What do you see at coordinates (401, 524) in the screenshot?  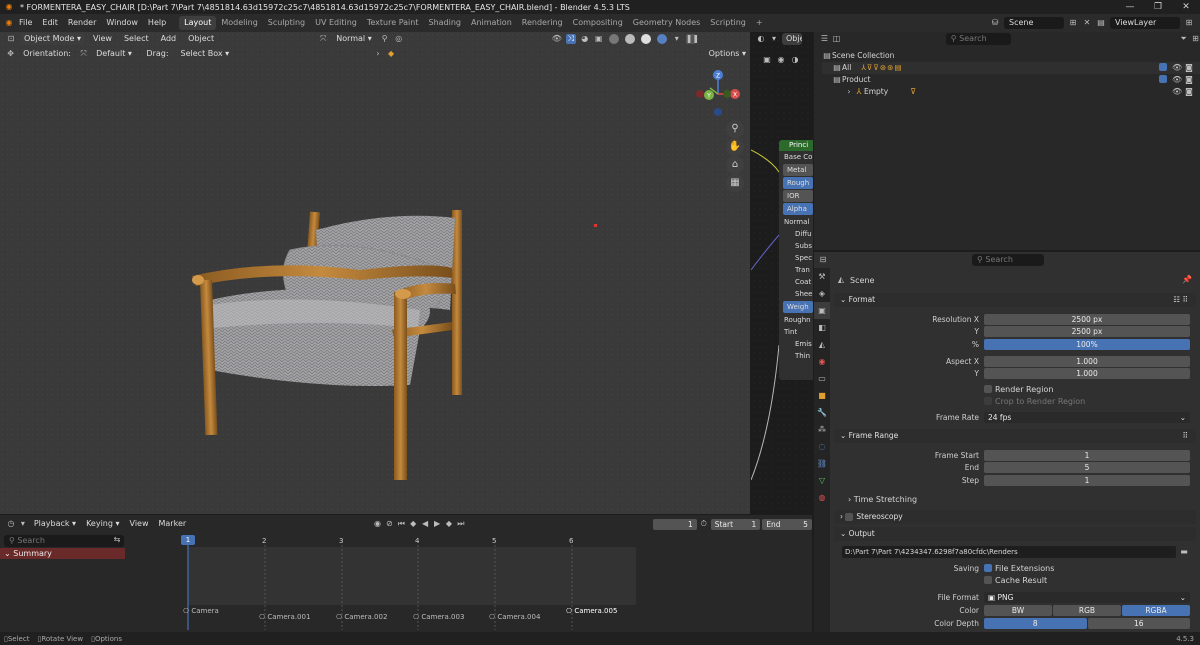 I see `jump-start-icon: ⏮` at bounding box center [401, 524].